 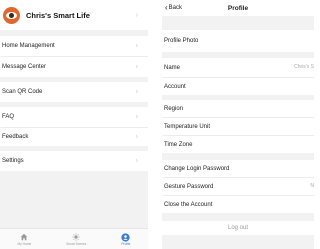 I want to click on menu-item-message-center: Message Center ›, so click(x=74, y=67).